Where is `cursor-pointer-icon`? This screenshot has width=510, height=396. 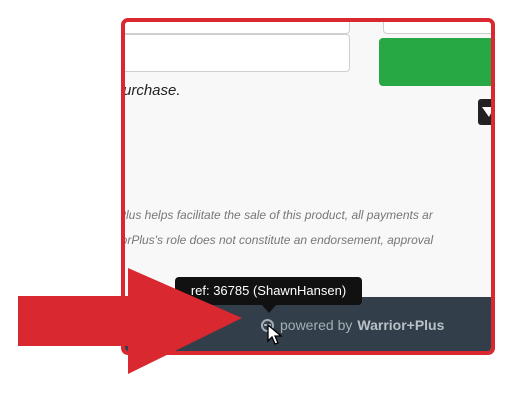
cursor-pointer-icon is located at coordinates (275, 334).